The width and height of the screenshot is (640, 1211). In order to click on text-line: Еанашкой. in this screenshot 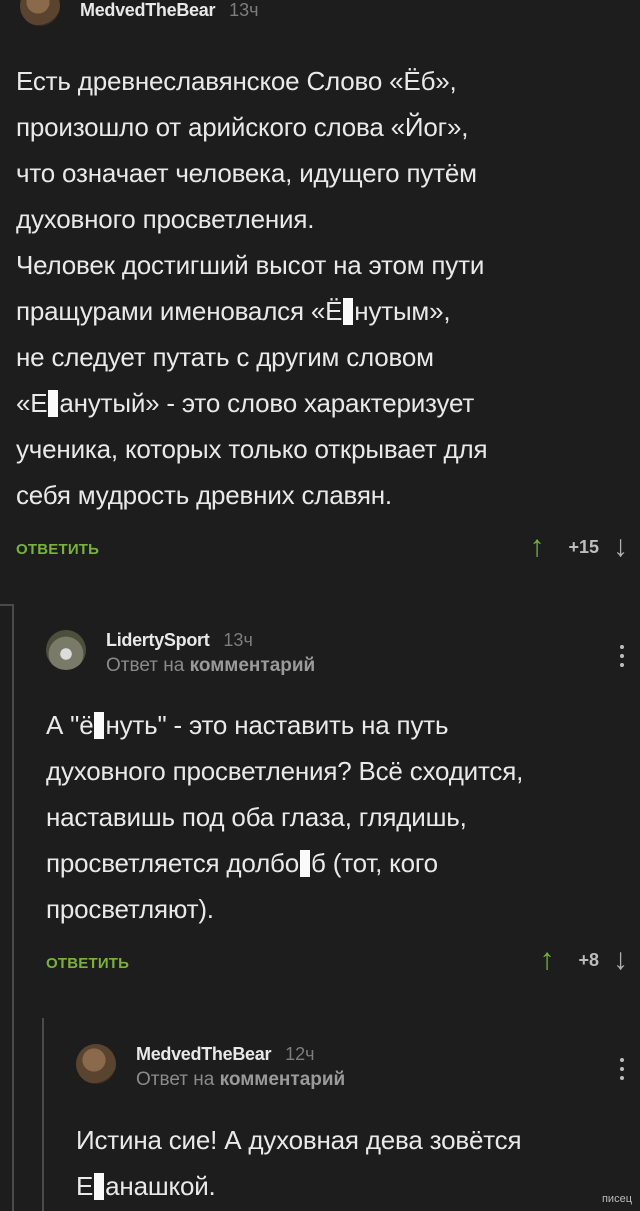, I will do `click(146, 1186)`.